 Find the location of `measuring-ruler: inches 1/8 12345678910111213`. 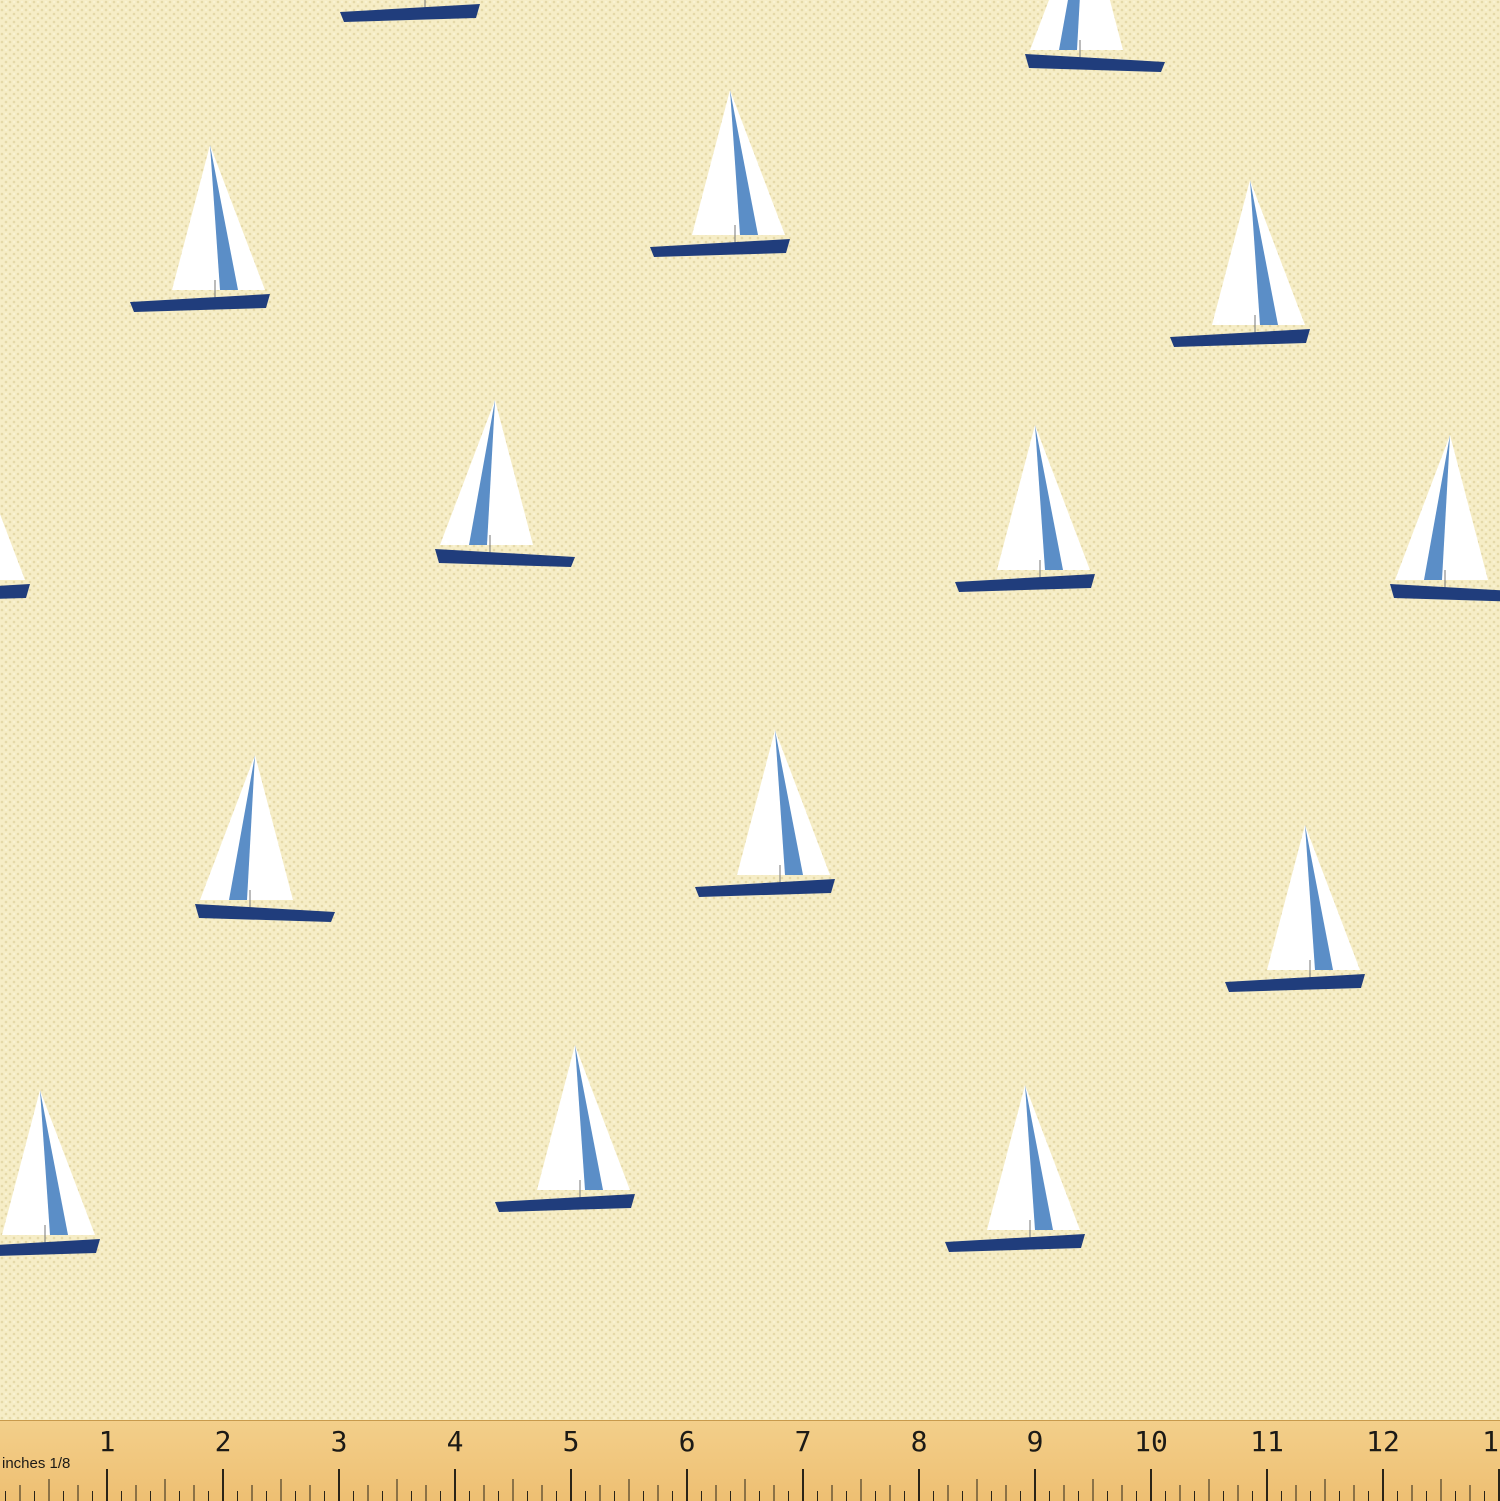

measuring-ruler: inches 1/8 12345678910111213 is located at coordinates (750, 1460).